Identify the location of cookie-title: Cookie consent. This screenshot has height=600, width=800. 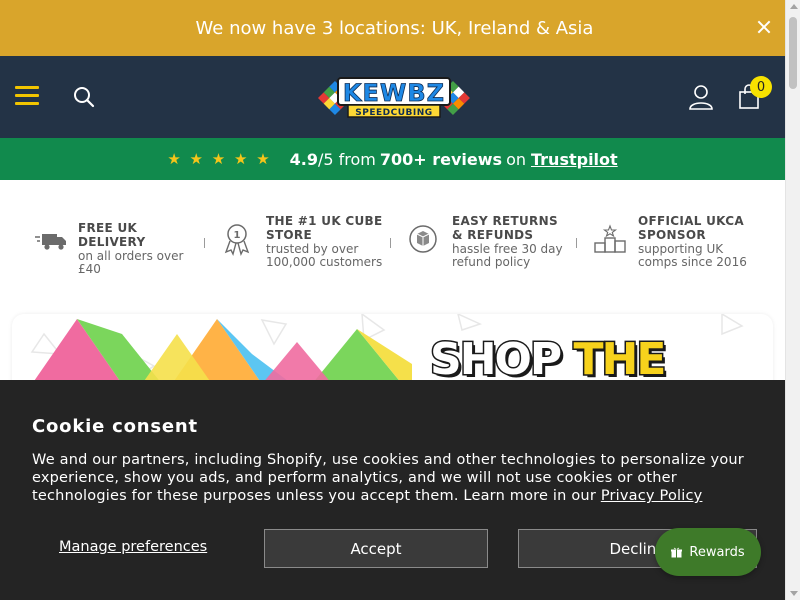
(115, 426).